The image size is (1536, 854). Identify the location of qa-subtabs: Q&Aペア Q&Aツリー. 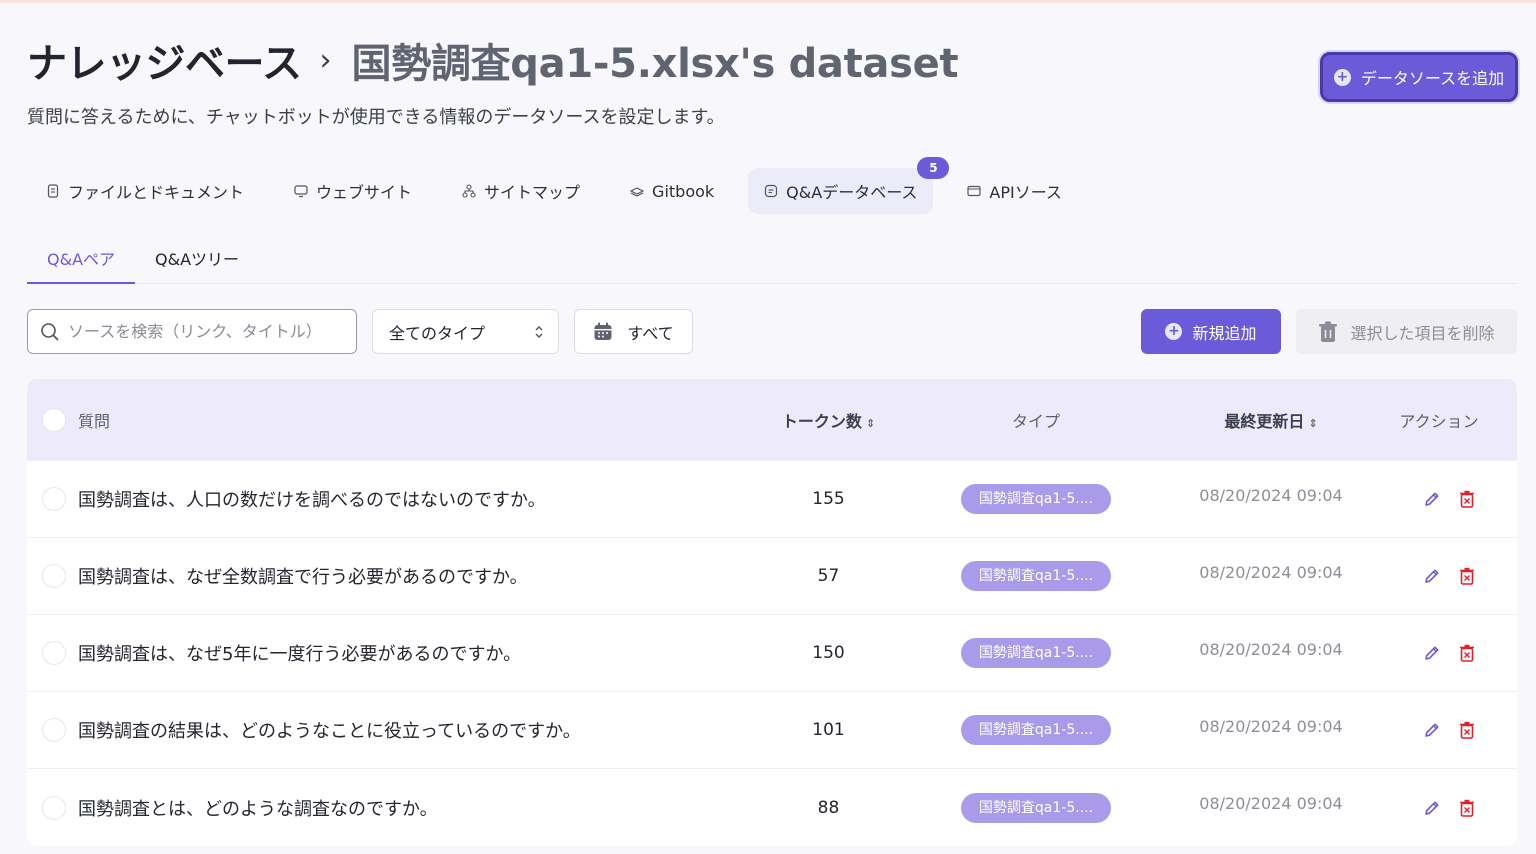
(772, 262).